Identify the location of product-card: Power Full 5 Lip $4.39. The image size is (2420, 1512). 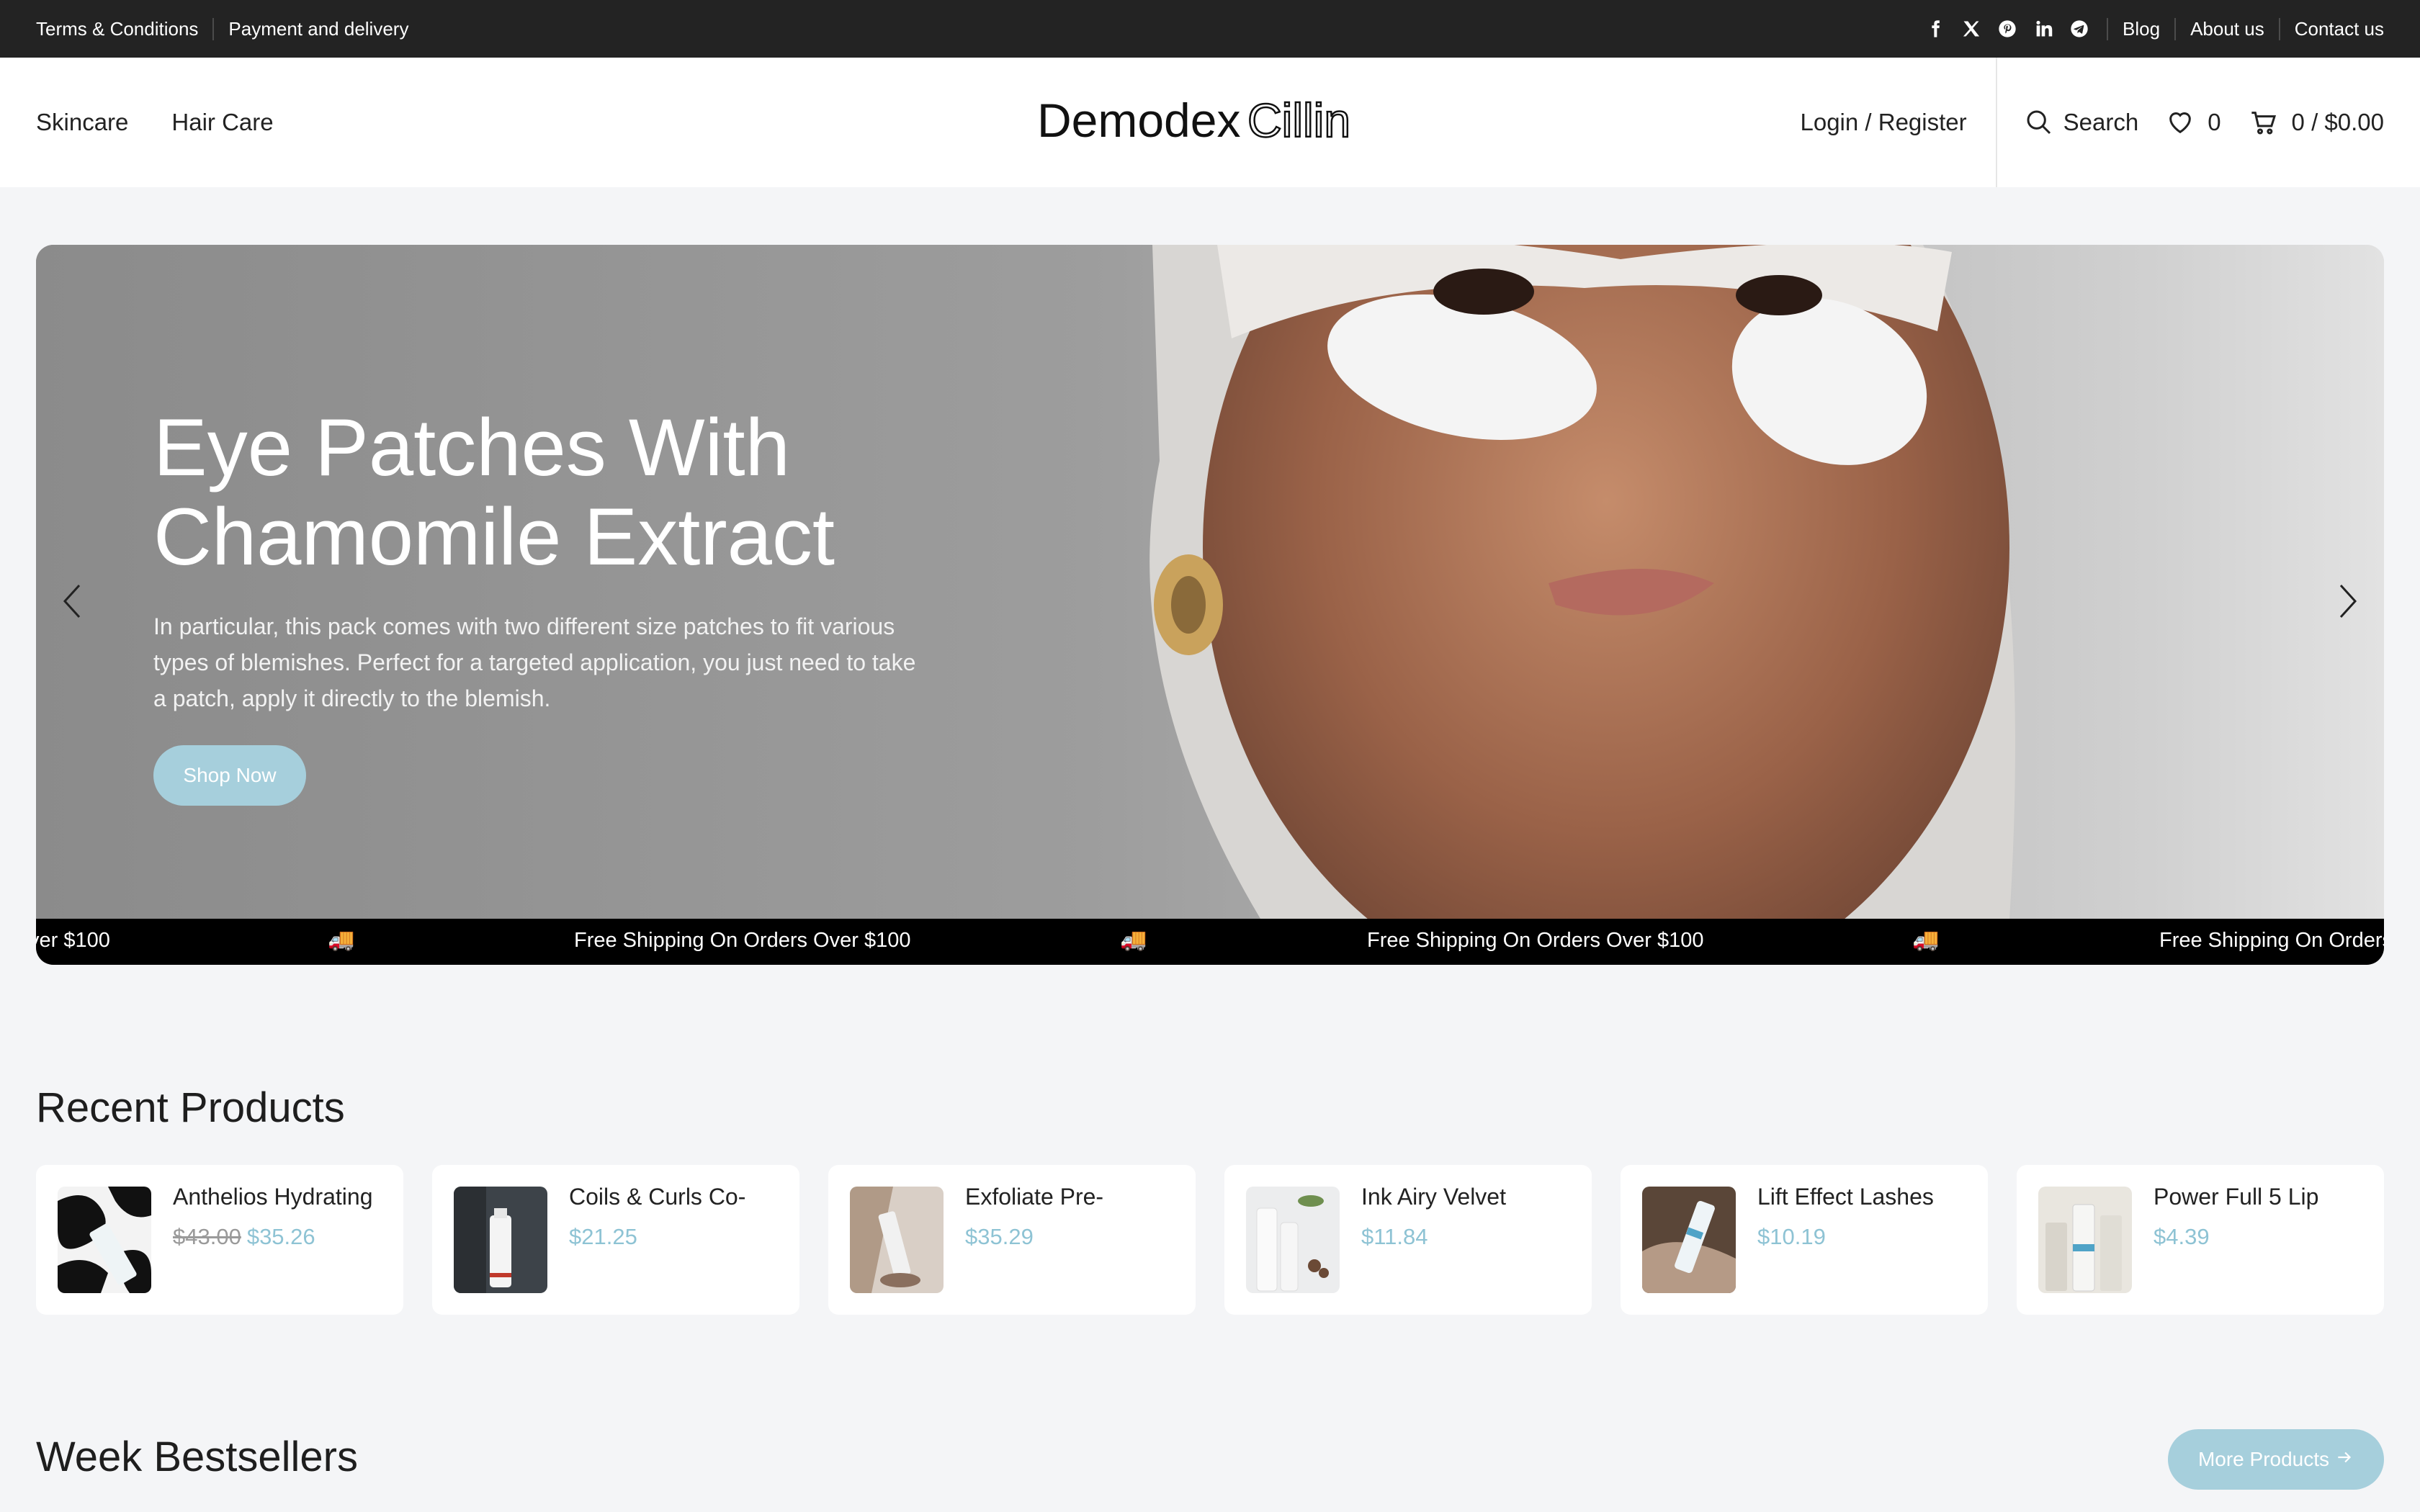
(2200, 1240).